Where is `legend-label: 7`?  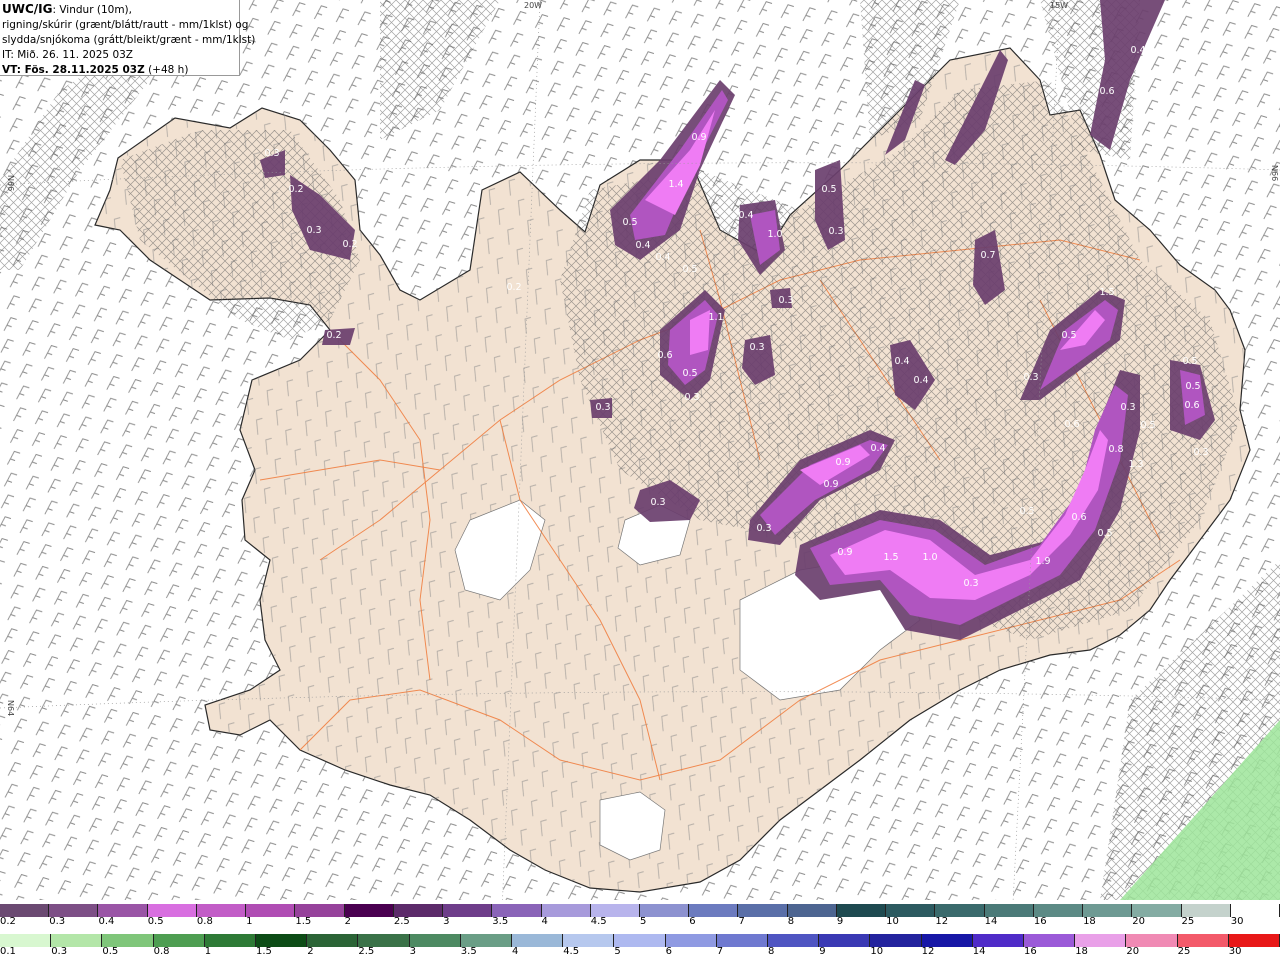
legend-label: 7 is located at coordinates (741, 921).